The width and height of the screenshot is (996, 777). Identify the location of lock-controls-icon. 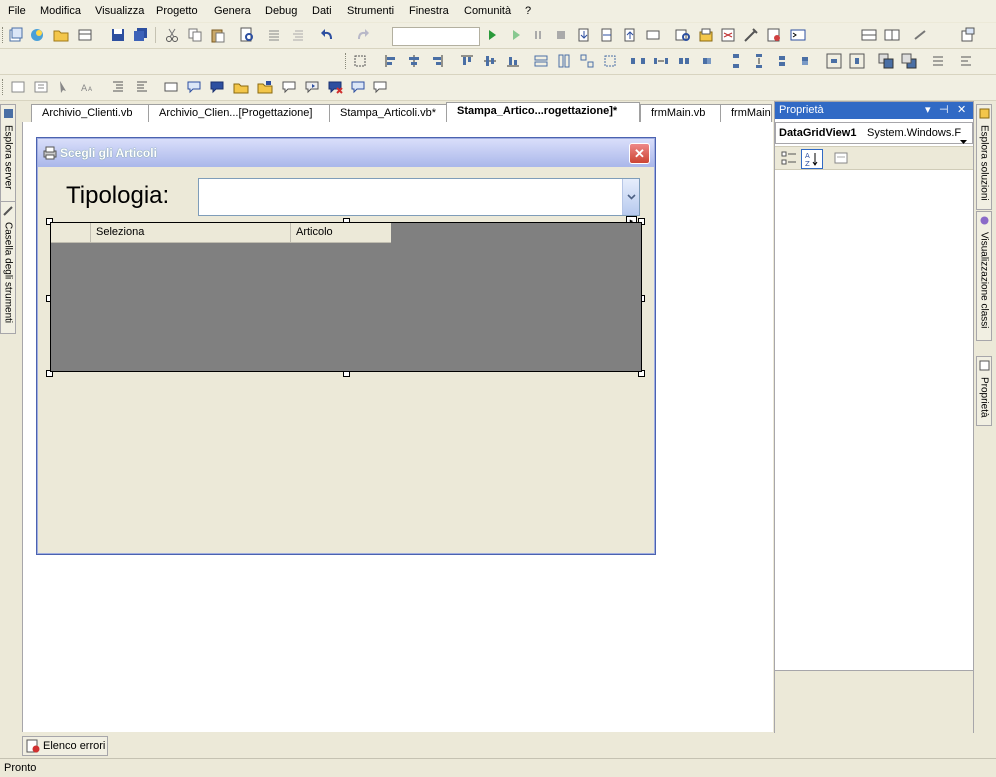
(966, 61).